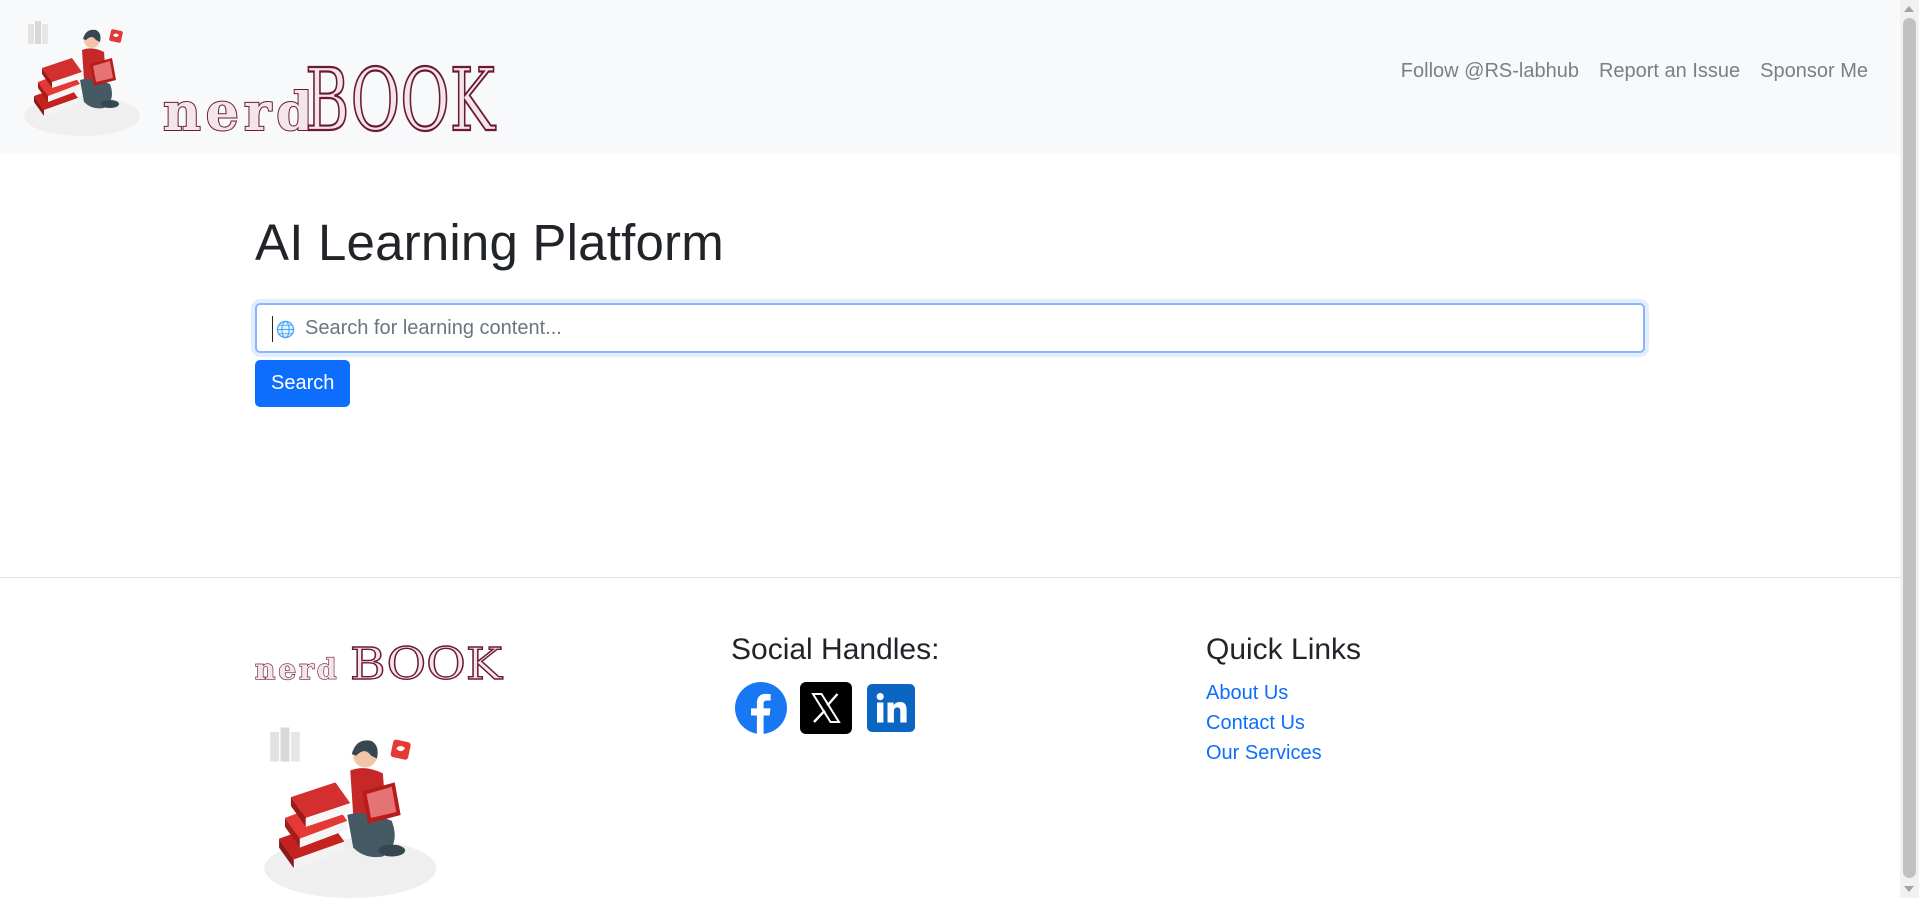 The image size is (1919, 898). What do you see at coordinates (1284, 649) in the screenshot?
I see `quick-links-heading: Quick Links` at bounding box center [1284, 649].